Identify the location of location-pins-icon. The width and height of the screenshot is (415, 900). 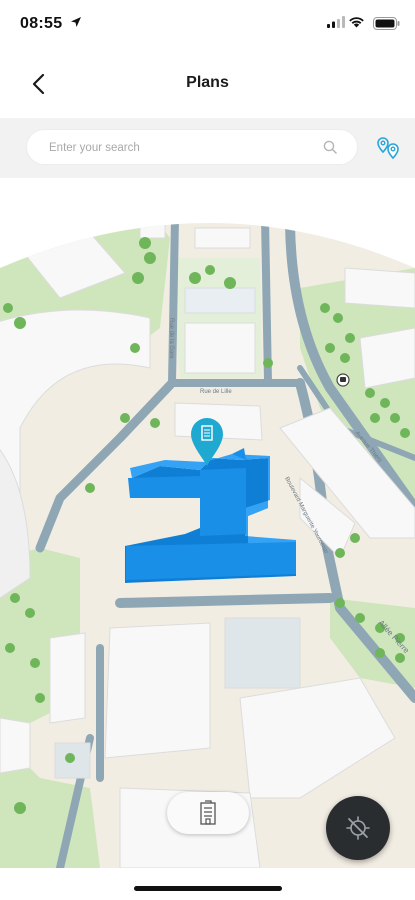
(388, 148).